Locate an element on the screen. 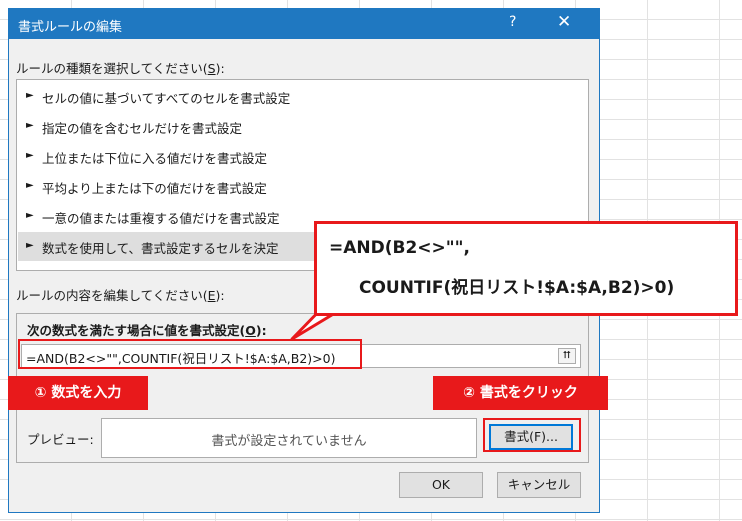 This screenshot has height=521, width=742. step2-label: ② 書式をクリック is located at coordinates (520, 393).